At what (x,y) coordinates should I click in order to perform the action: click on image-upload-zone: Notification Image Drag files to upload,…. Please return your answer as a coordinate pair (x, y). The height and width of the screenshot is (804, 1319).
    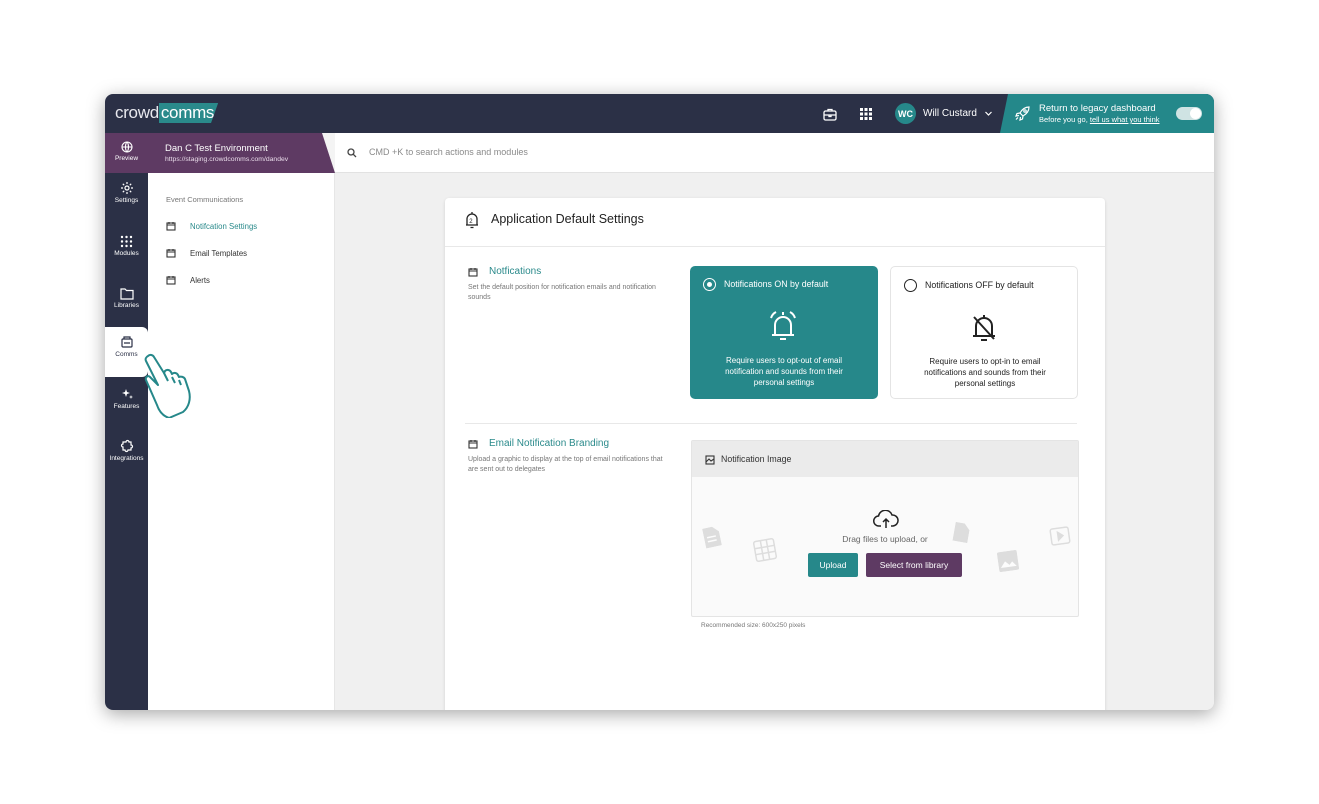
    Looking at the image, I should click on (885, 528).